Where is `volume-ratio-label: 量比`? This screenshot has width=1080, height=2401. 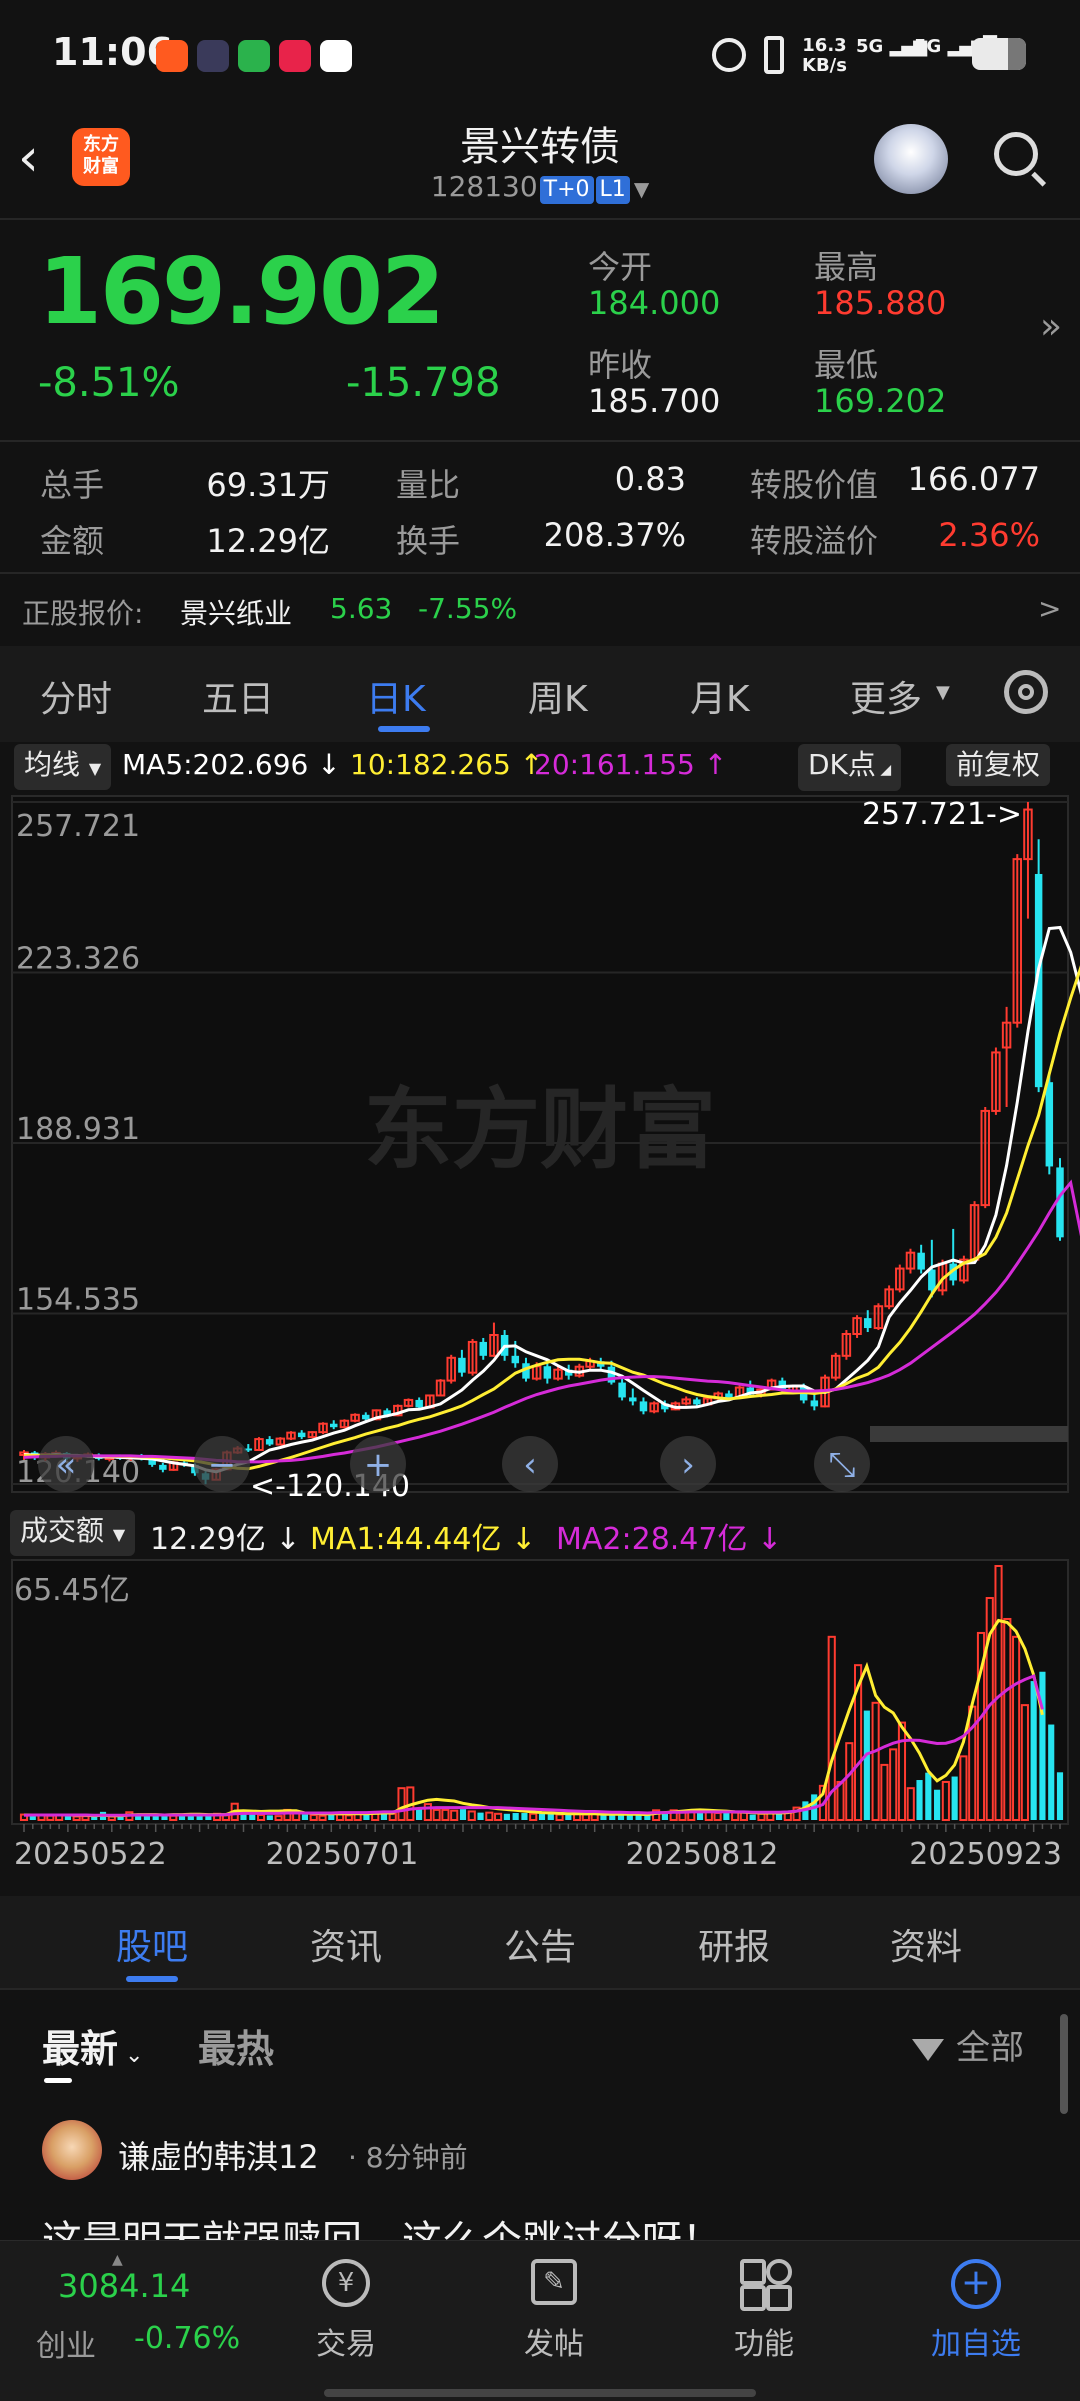 volume-ratio-label: 量比 is located at coordinates (428, 485).